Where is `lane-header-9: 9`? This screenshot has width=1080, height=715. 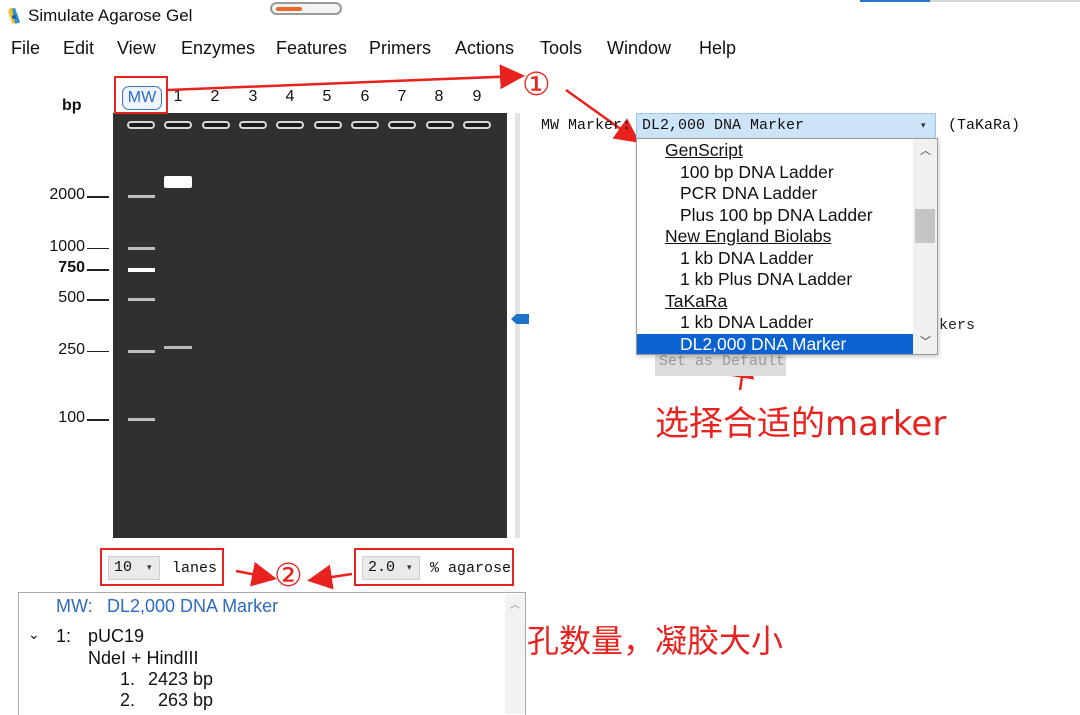
lane-header-9: 9 is located at coordinates (477, 97).